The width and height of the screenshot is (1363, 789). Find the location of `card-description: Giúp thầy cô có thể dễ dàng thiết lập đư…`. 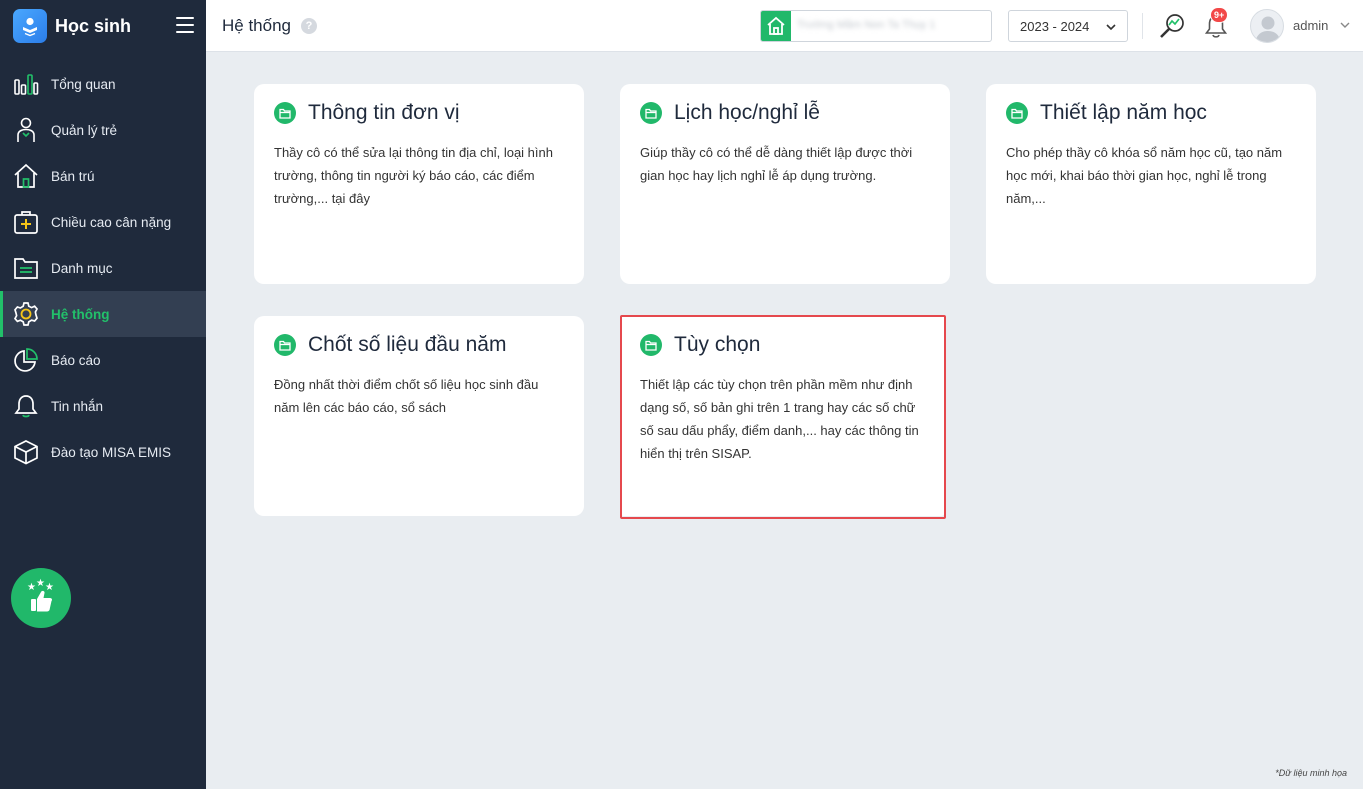

card-description: Giúp thầy cô có thể dễ dàng thiết lập đư… is located at coordinates (776, 164).